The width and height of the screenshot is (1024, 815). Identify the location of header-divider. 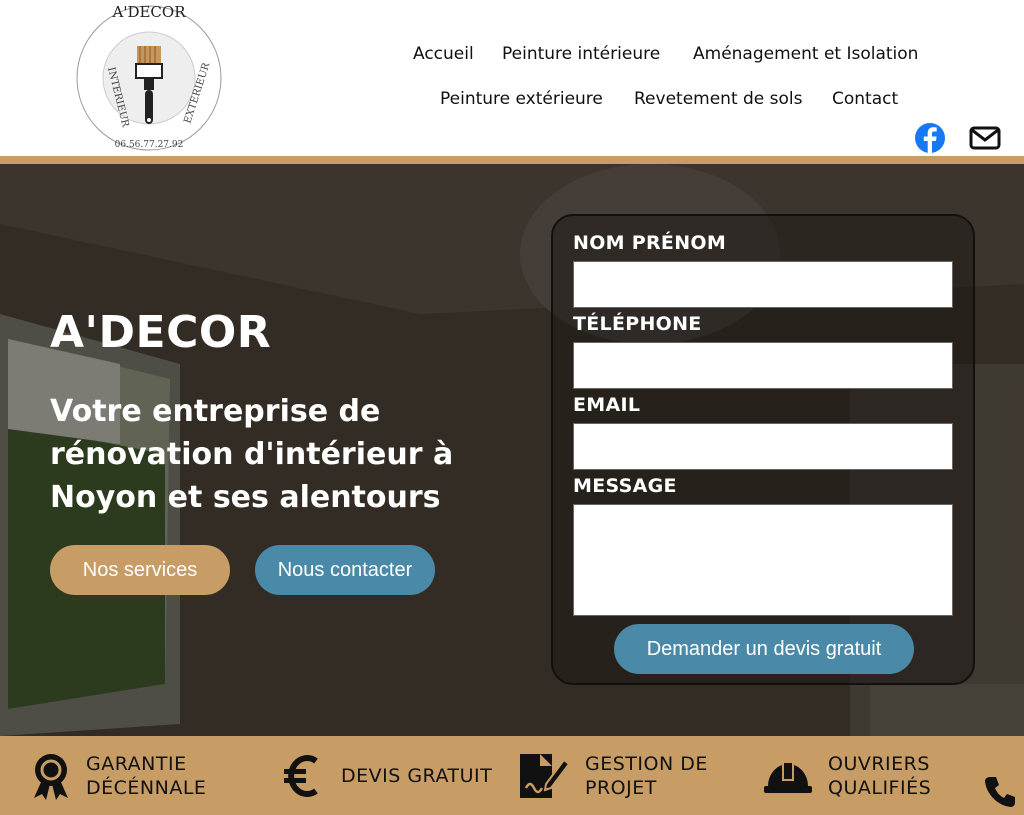
(512, 160).